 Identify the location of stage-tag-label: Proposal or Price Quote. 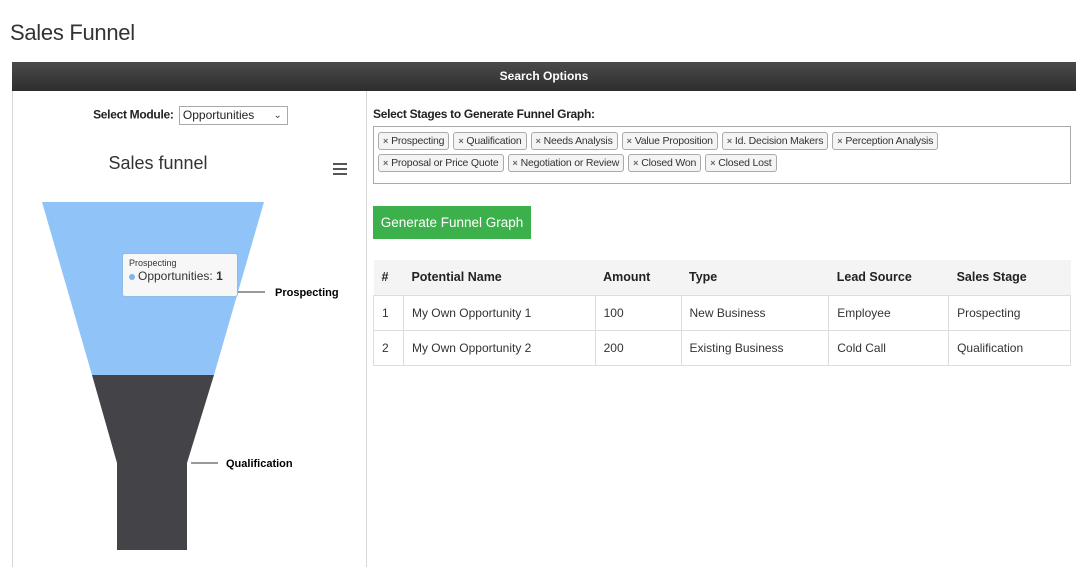
(445, 163).